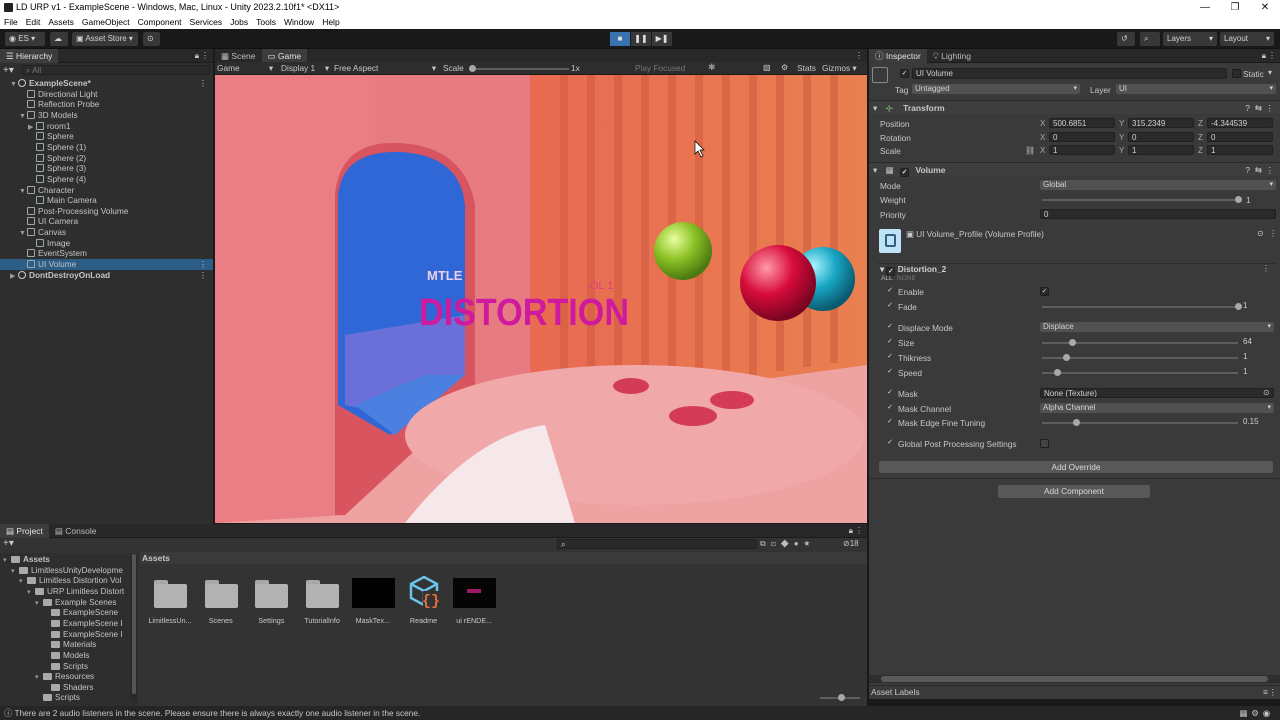 The width and height of the screenshot is (1280, 720). What do you see at coordinates (1266, 392) in the screenshot?
I see `object-picker-icon: ⊙` at bounding box center [1266, 392].